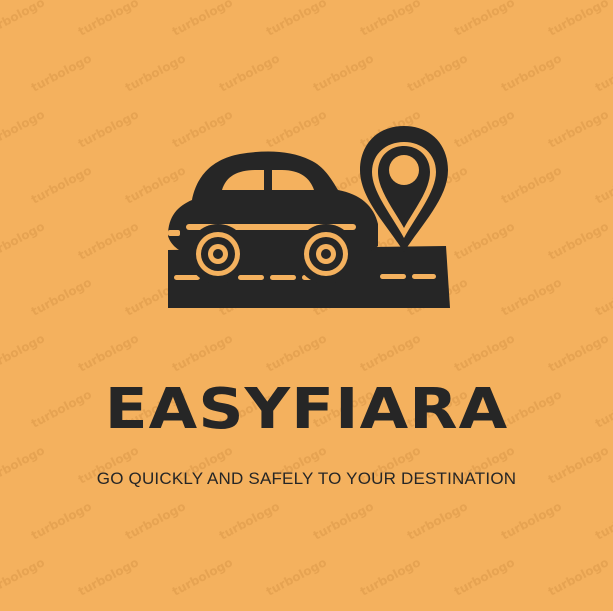 This screenshot has height=611, width=613. What do you see at coordinates (218, 254) in the screenshot?
I see `car-wheel-left` at bounding box center [218, 254].